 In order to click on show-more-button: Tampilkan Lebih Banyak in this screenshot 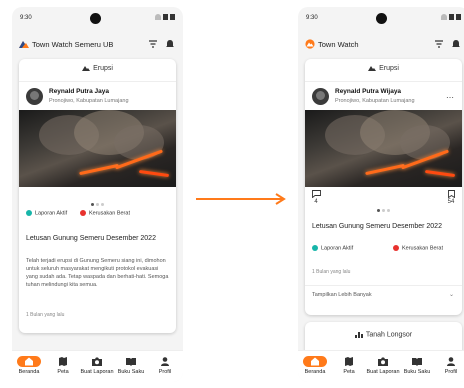, I will do `click(342, 295)`.